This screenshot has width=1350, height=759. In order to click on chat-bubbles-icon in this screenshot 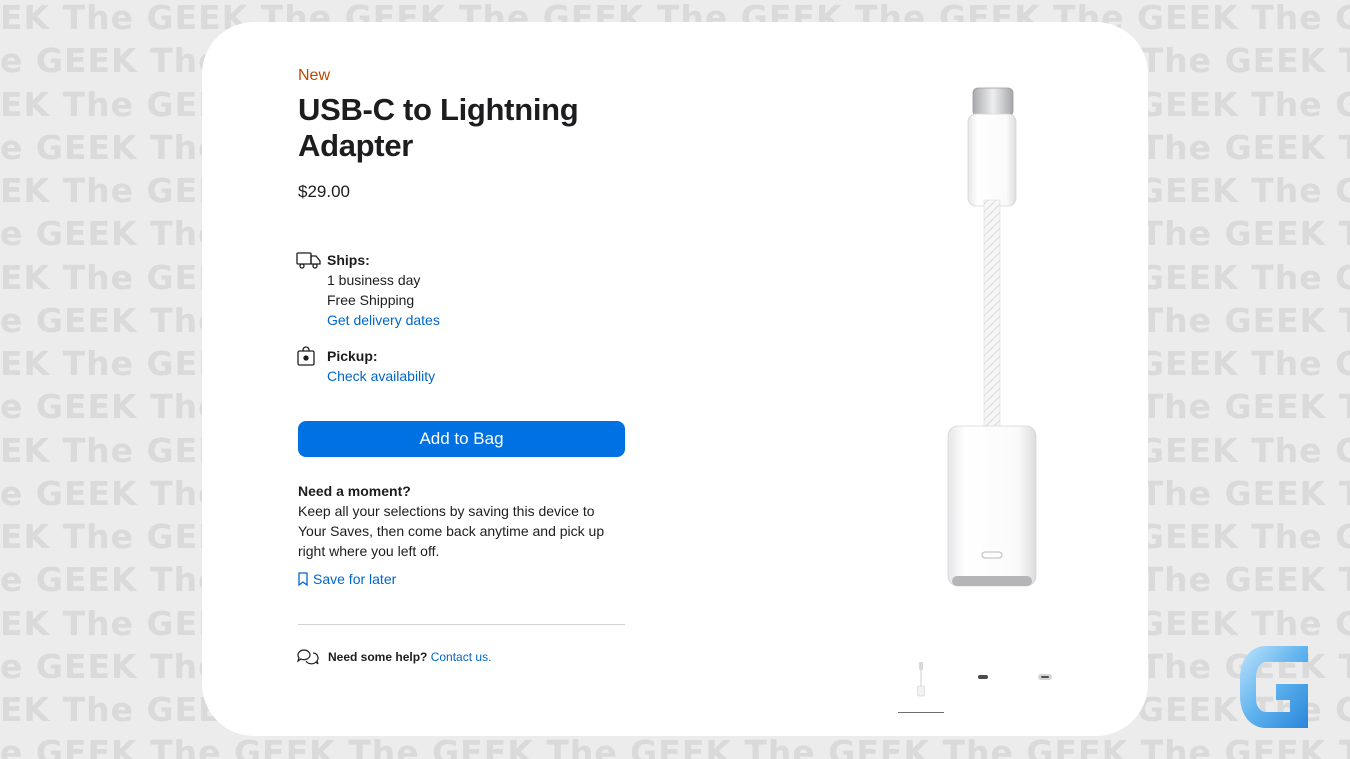, I will do `click(307, 657)`.